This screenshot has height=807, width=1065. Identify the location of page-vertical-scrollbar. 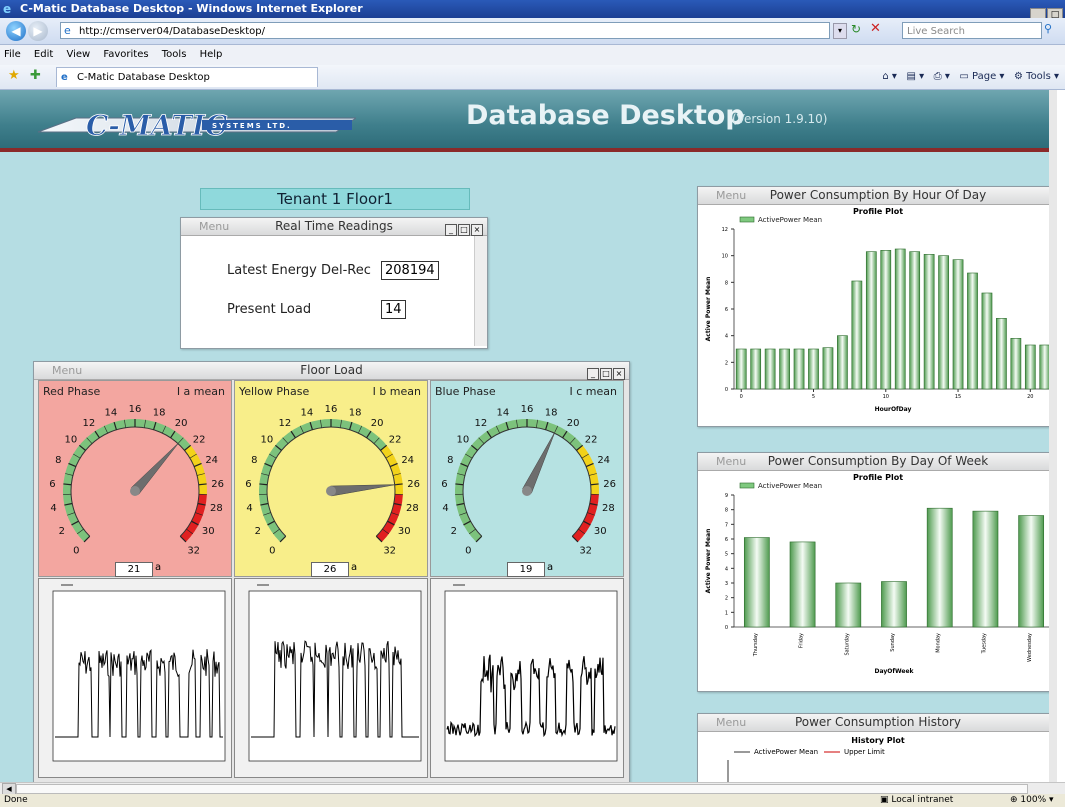
(1053, 436).